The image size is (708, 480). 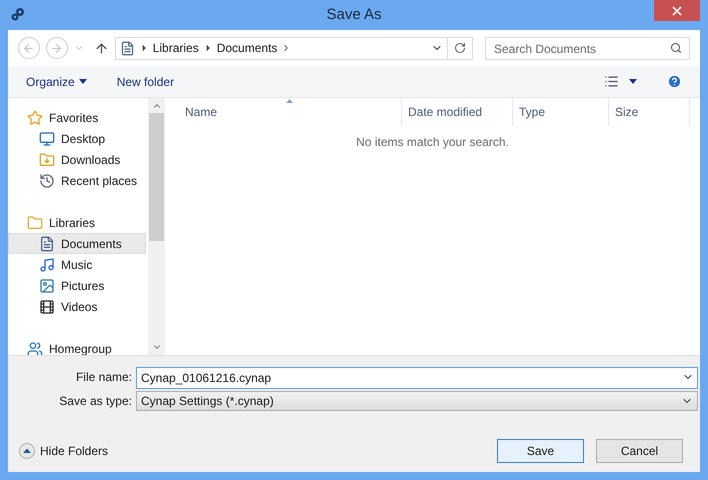 I want to click on sidebar-item: Recent places, so click(x=77, y=180).